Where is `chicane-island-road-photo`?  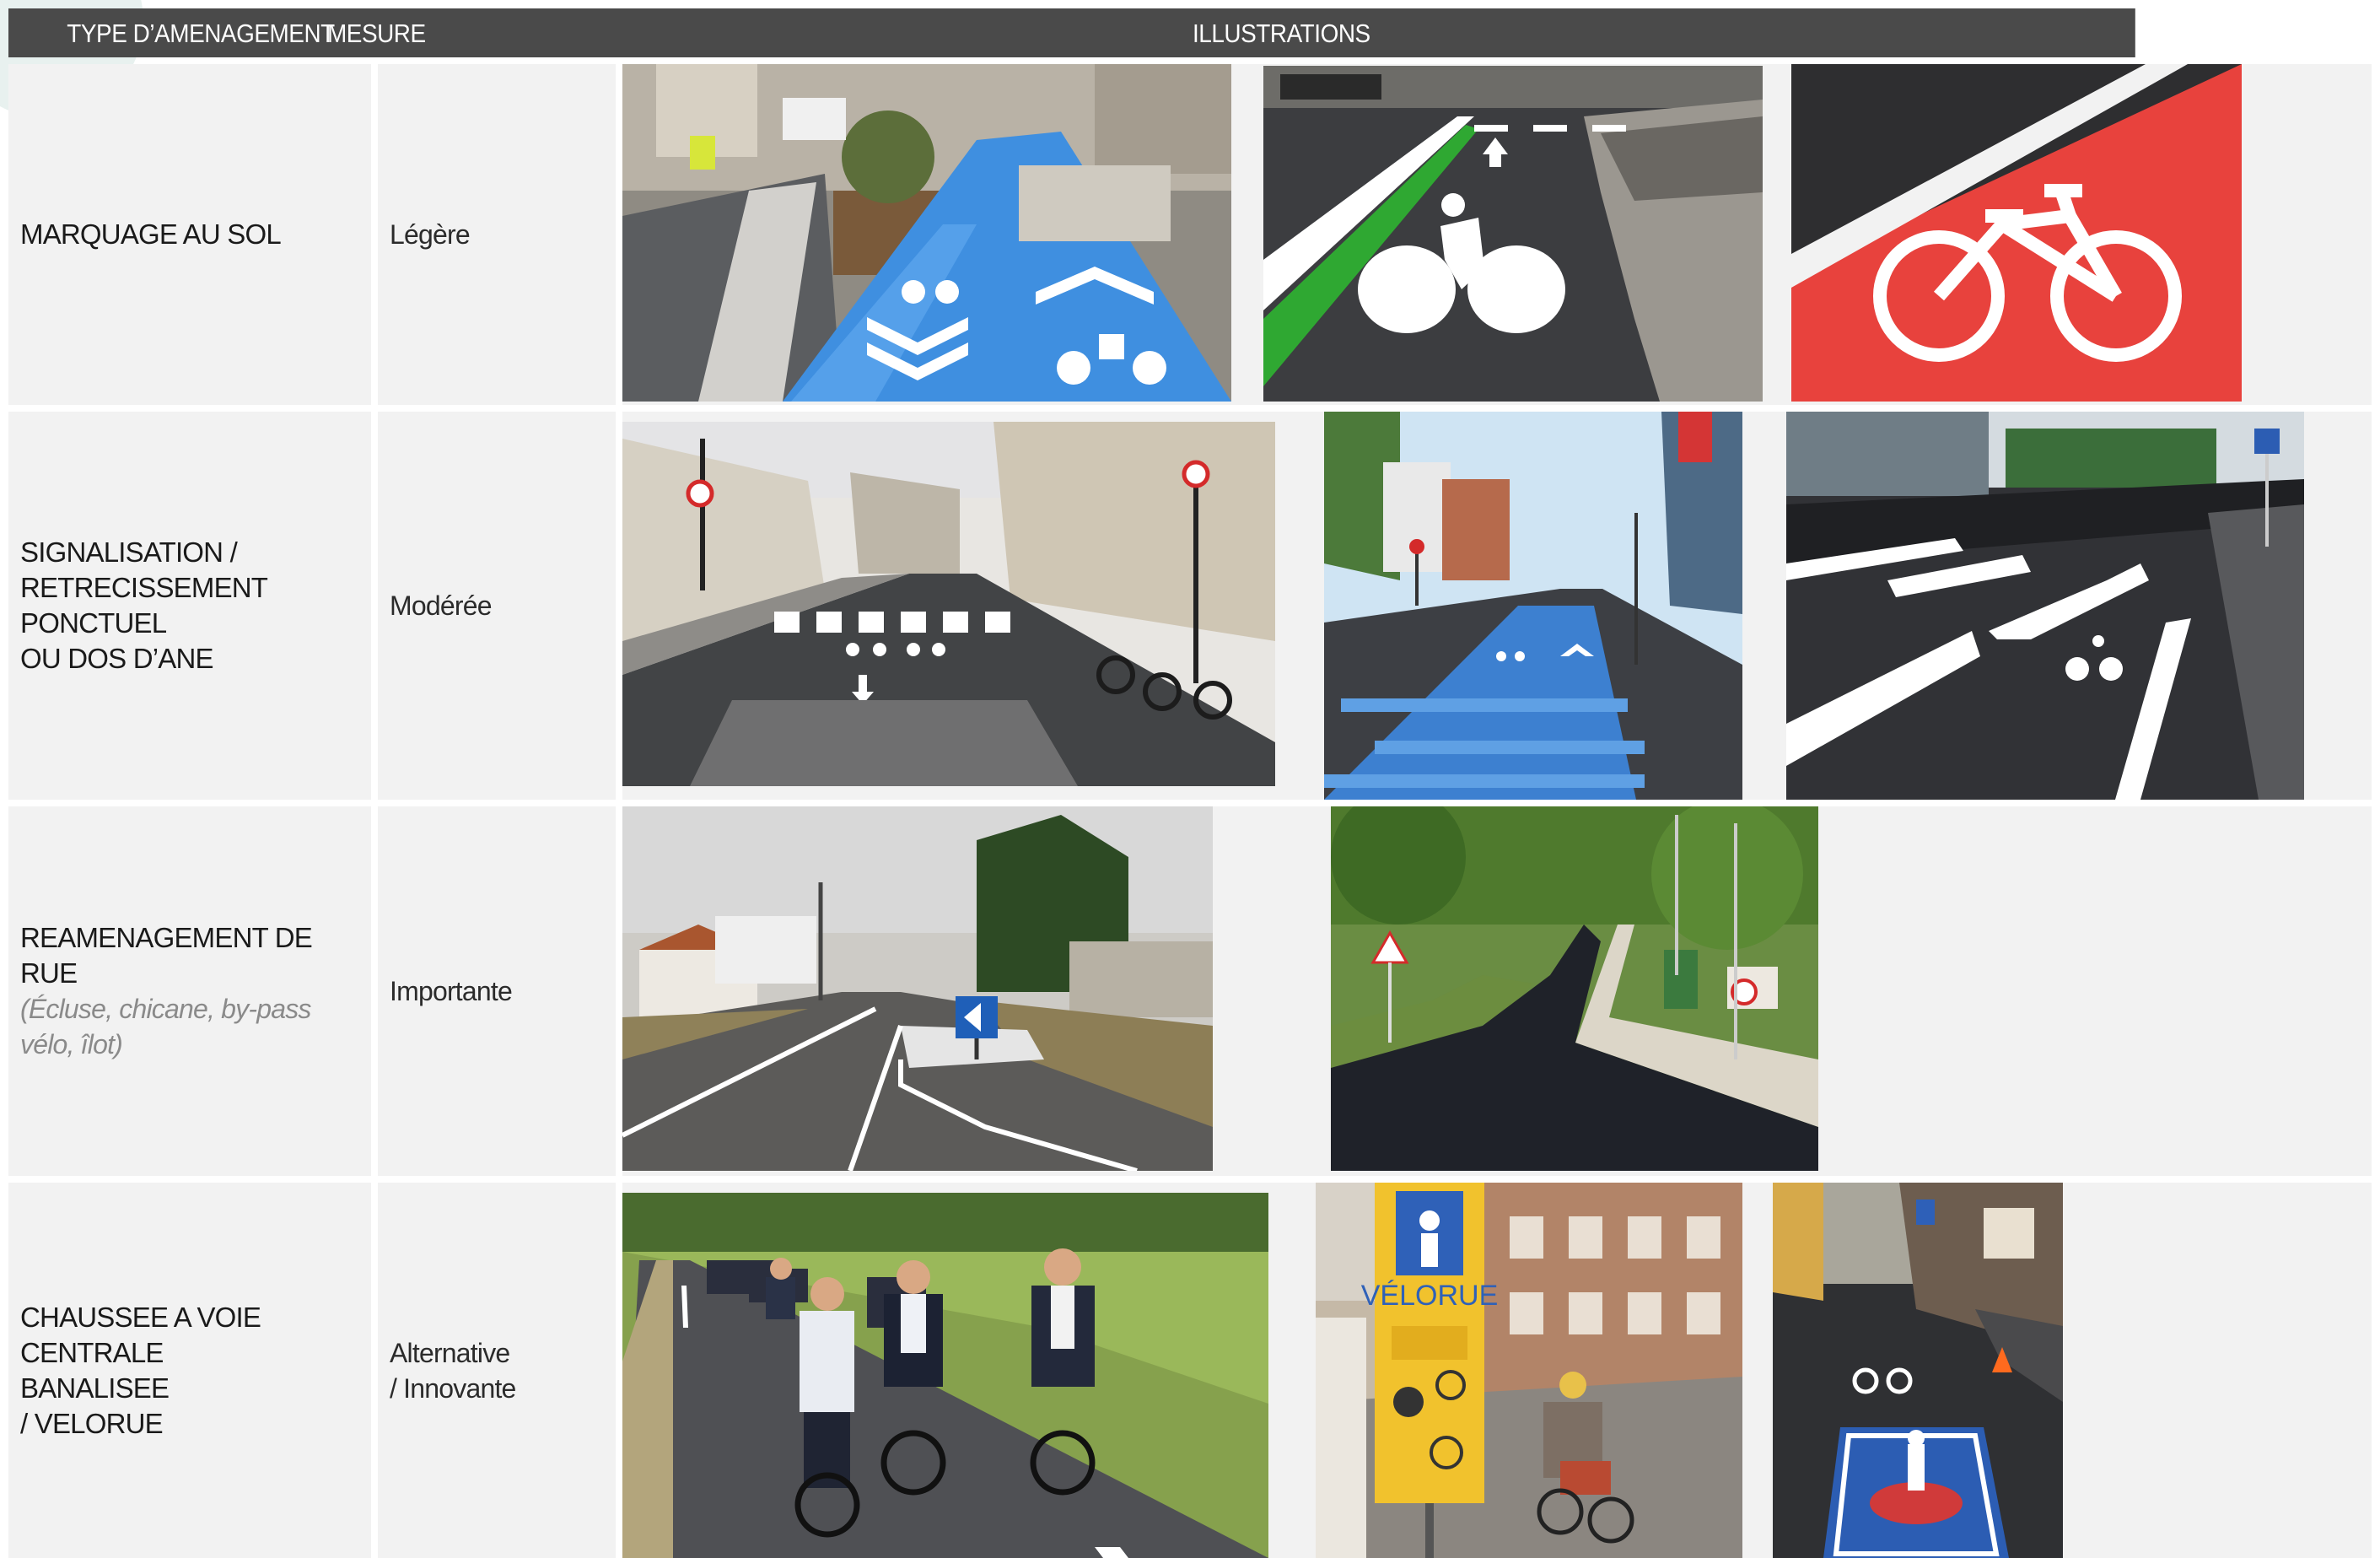
chicane-island-road-photo is located at coordinates (917, 989).